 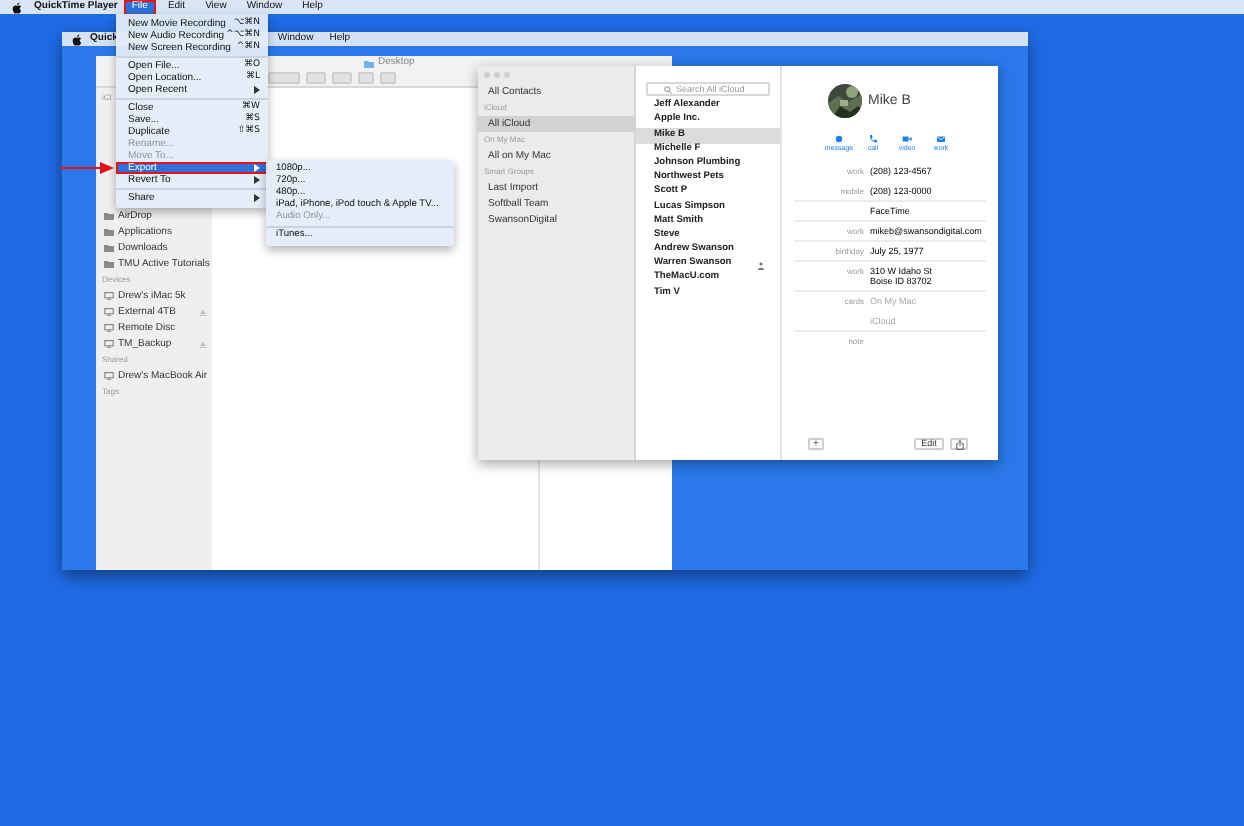 I want to click on search-icon, so click(x=668, y=89).